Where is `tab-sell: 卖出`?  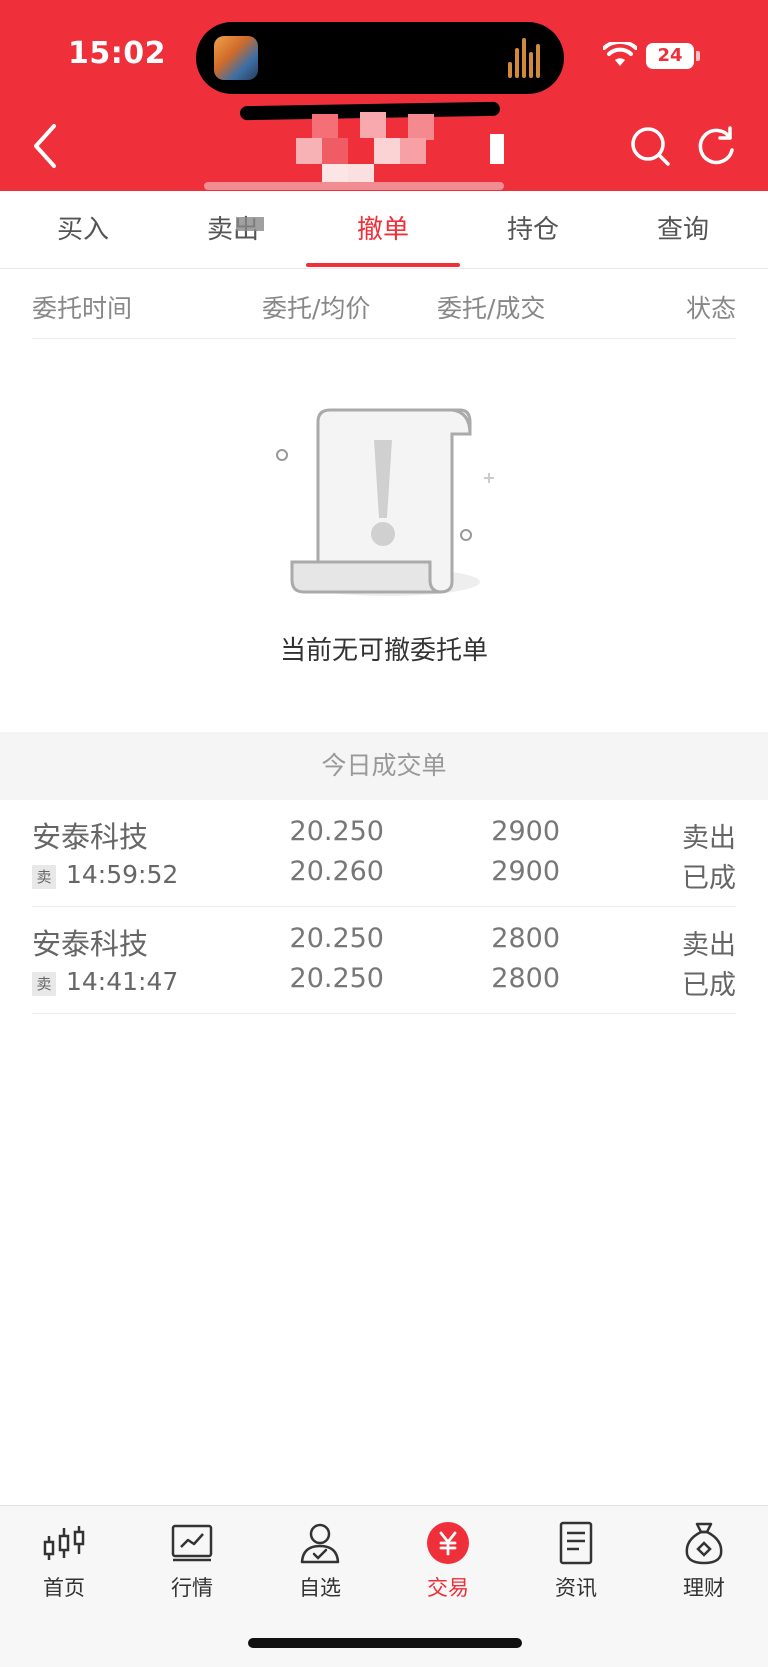
tab-sell: 卖出 is located at coordinates (233, 230).